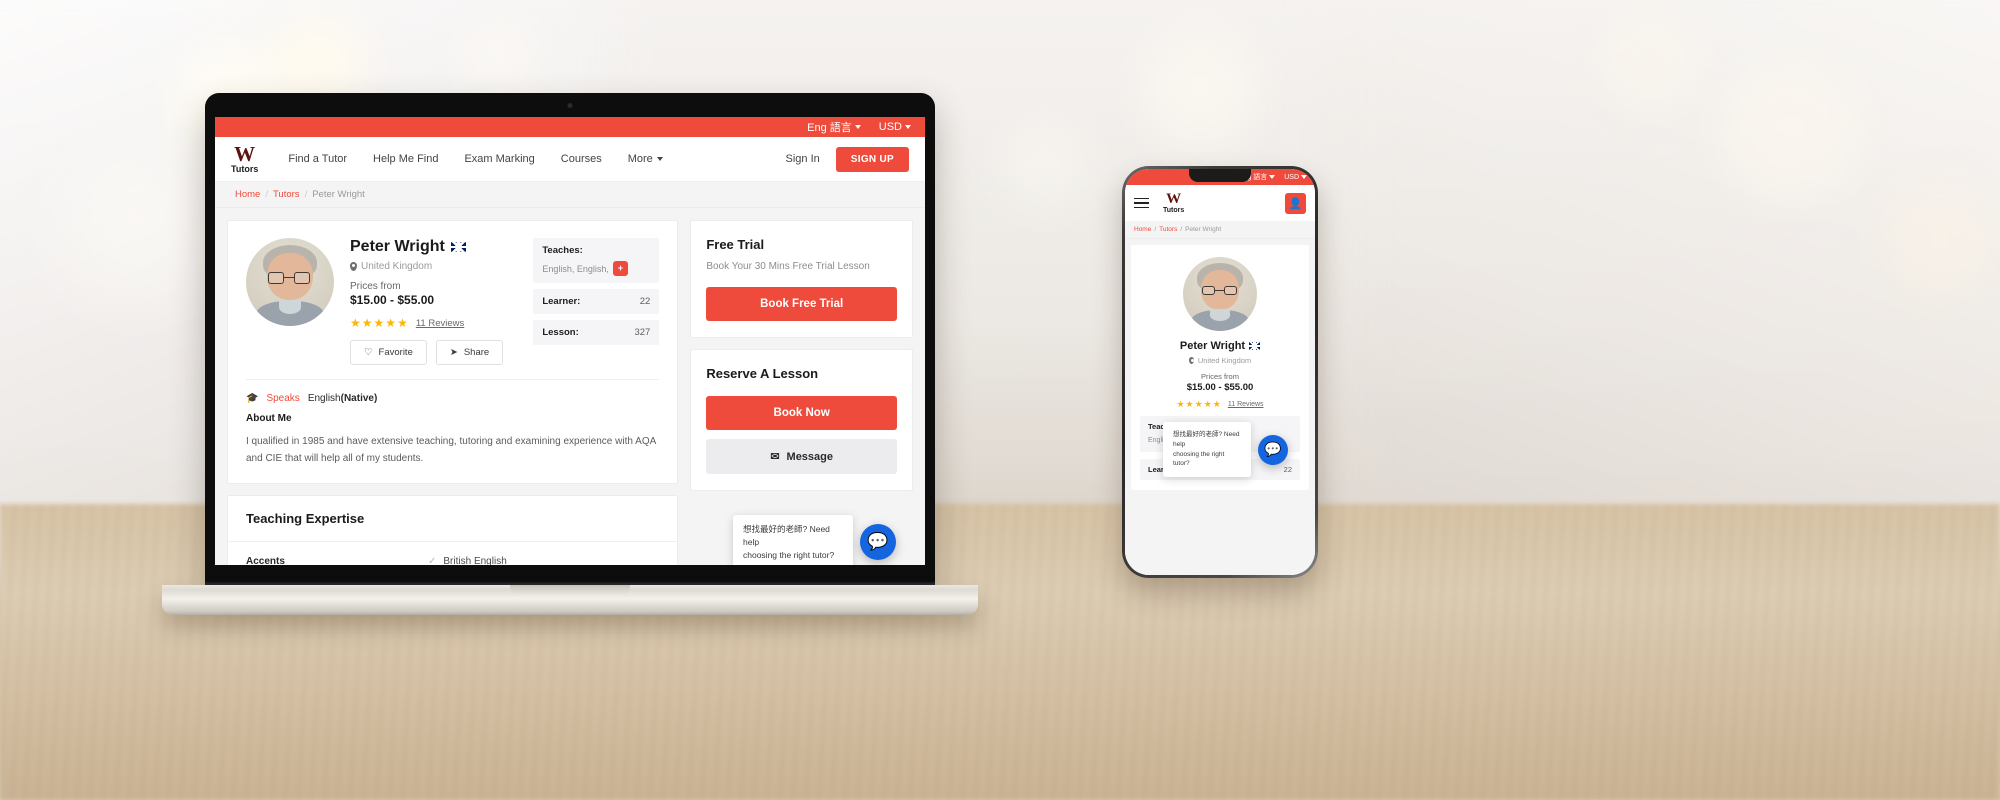  Describe the element at coordinates (735, 244) in the screenshot. I see `free-trial-title: Free Trial` at that location.